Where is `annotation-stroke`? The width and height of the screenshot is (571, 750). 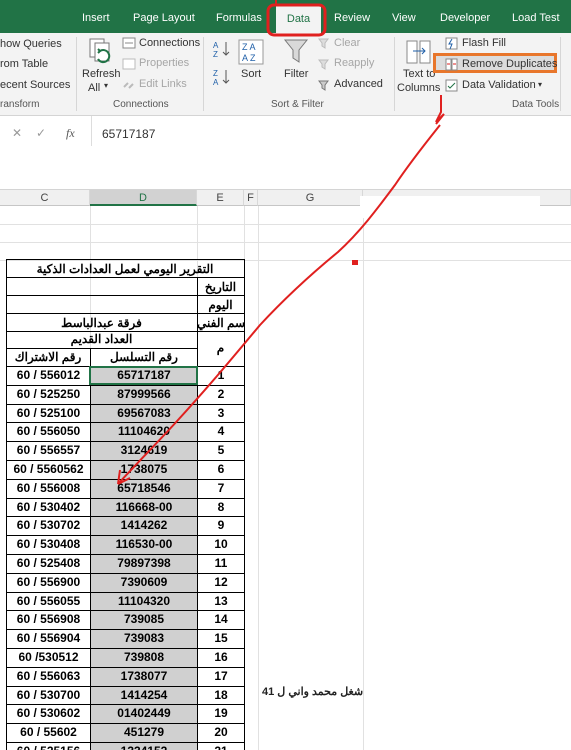
annotation-stroke is located at coordinates (440, 110).